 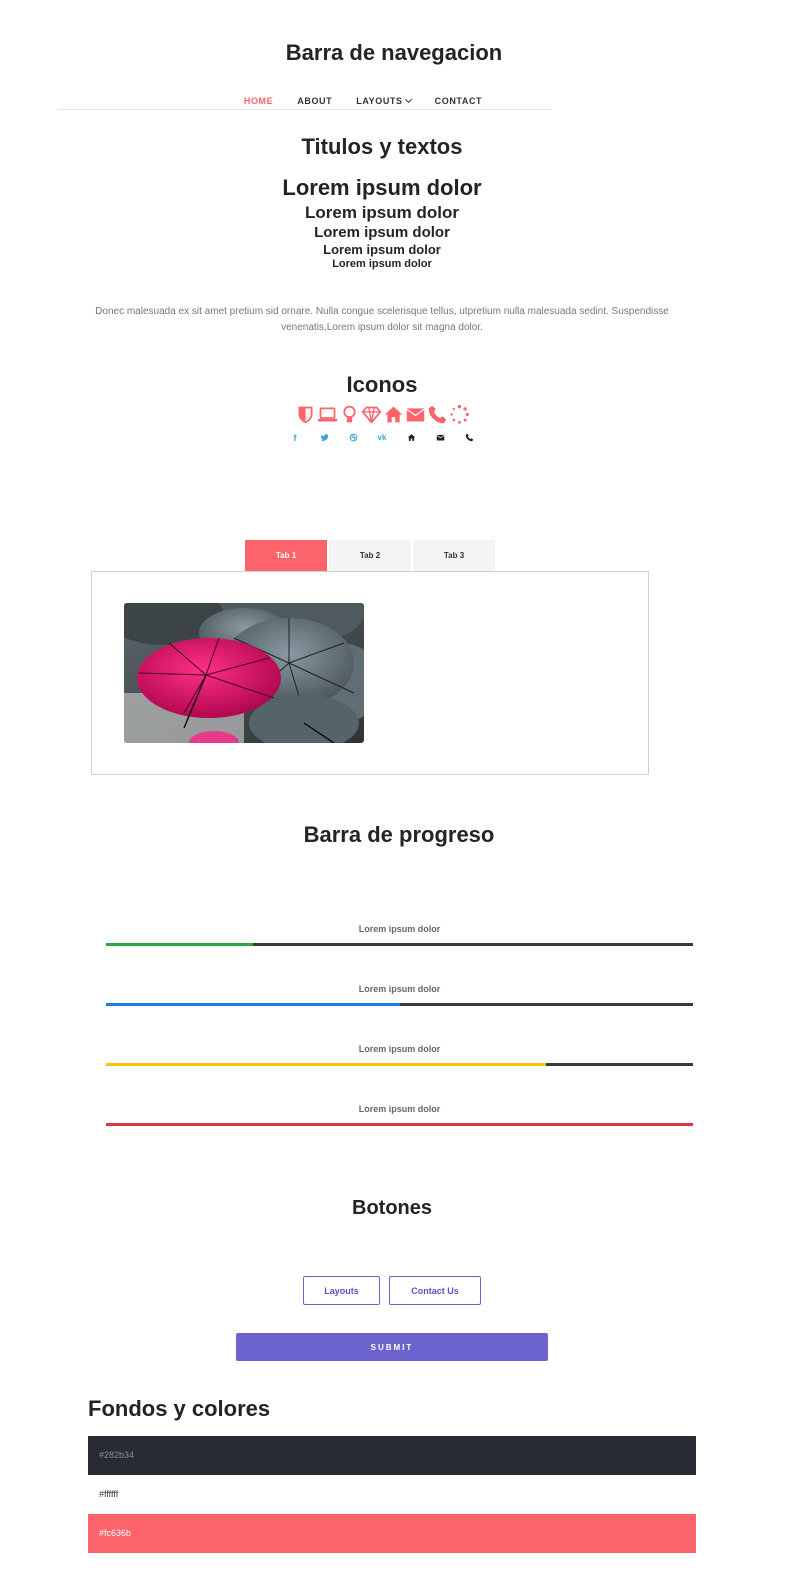 What do you see at coordinates (392, 1455) in the screenshot?
I see `color-swatch-dark: #282b34` at bounding box center [392, 1455].